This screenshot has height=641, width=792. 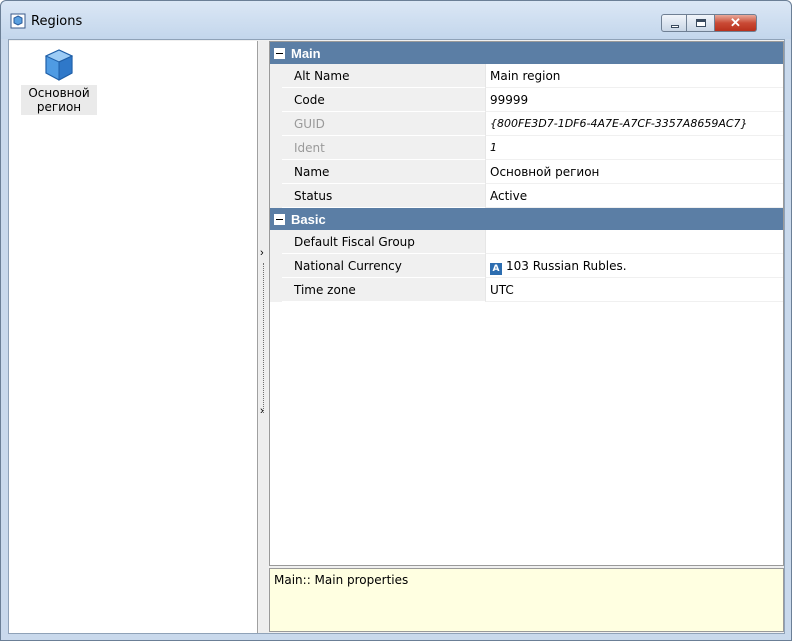 I want to click on pane-splitter: › ›, so click(x=263, y=337).